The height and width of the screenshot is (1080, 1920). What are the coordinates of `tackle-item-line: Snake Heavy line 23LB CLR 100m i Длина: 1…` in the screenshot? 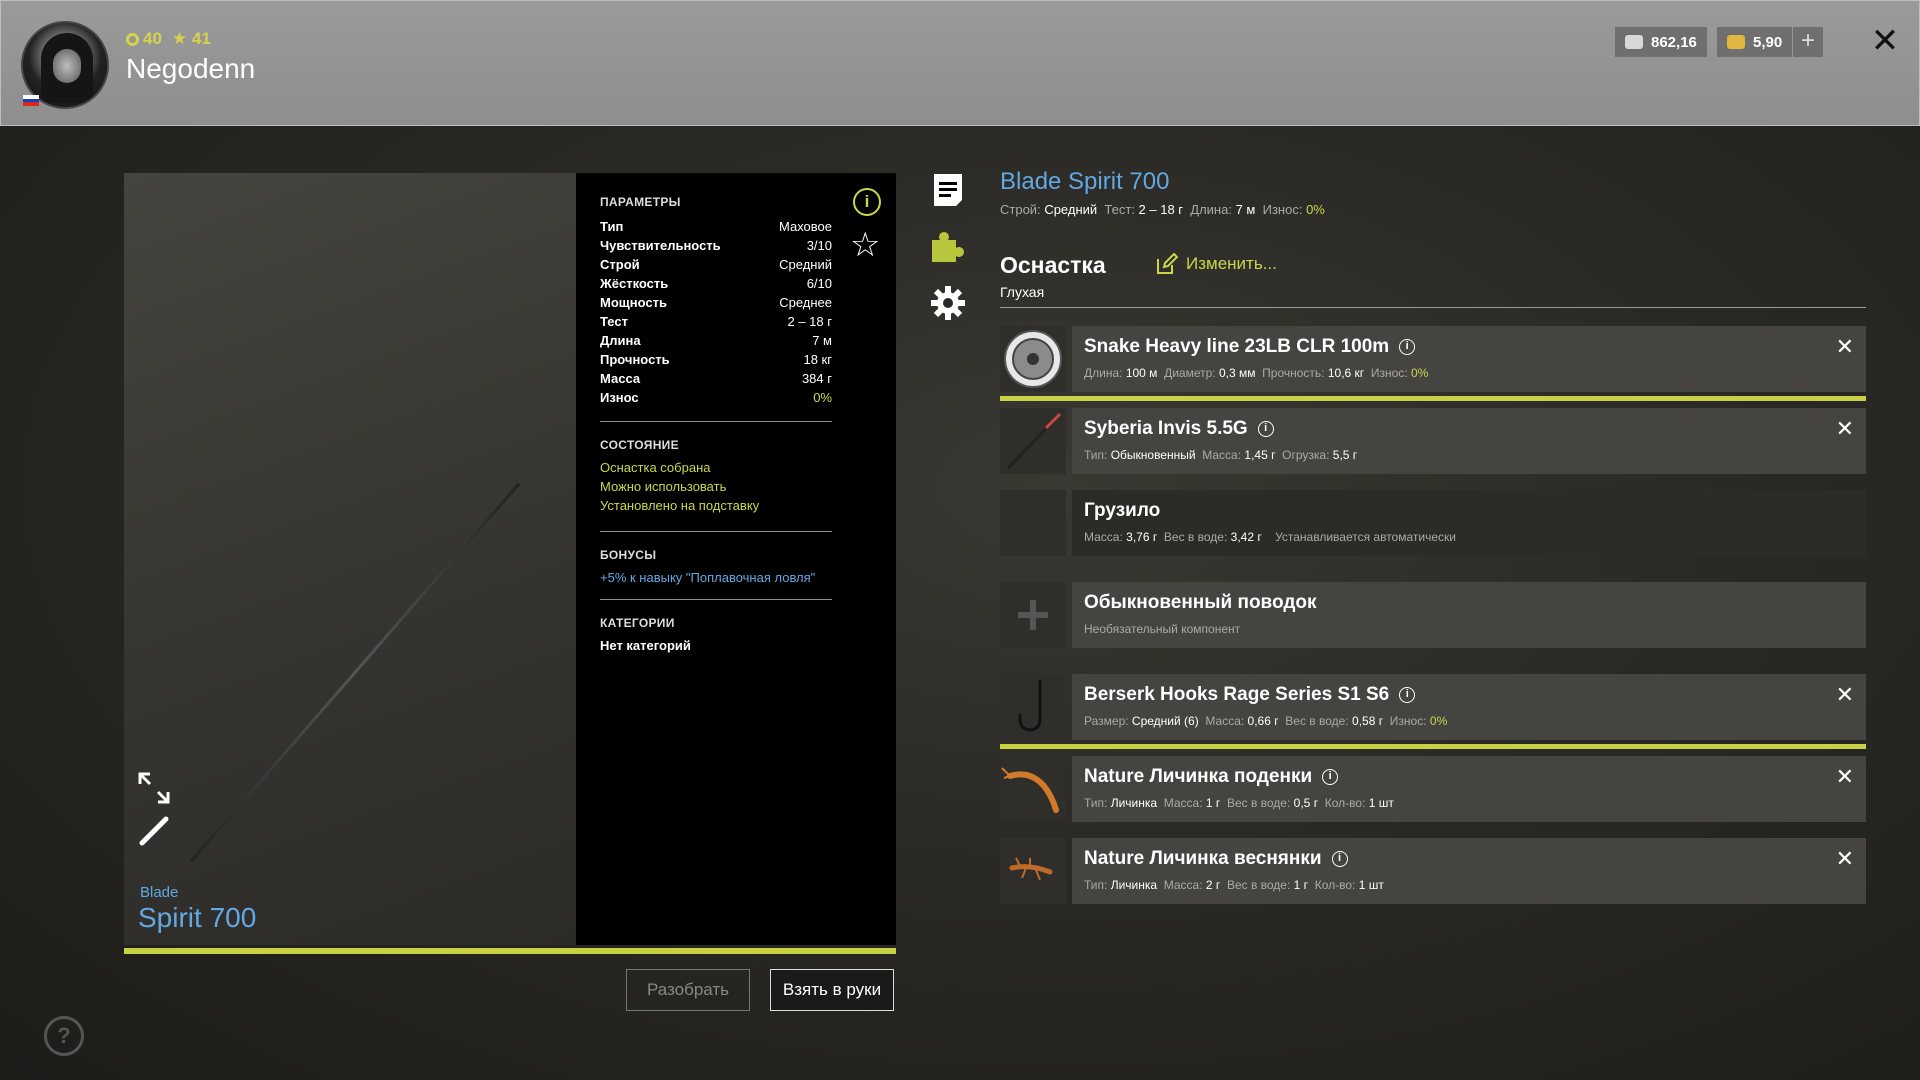 It's located at (1433, 359).